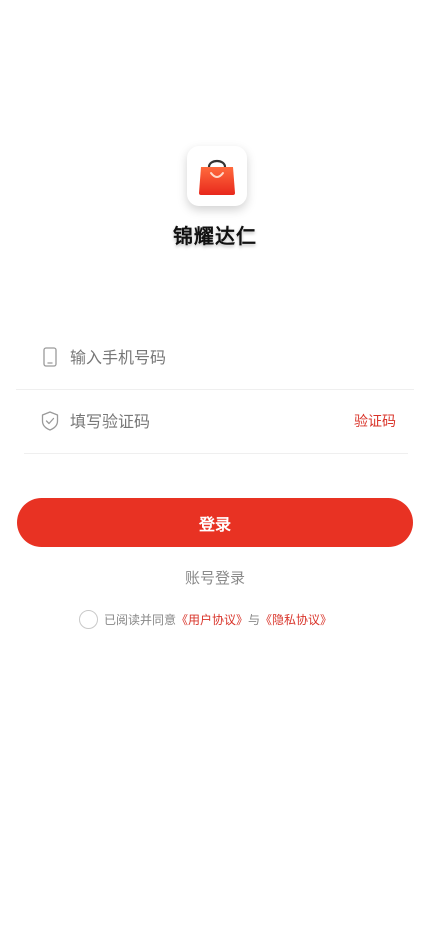  What do you see at coordinates (241, 357) in the screenshot?
I see `phone-input` at bounding box center [241, 357].